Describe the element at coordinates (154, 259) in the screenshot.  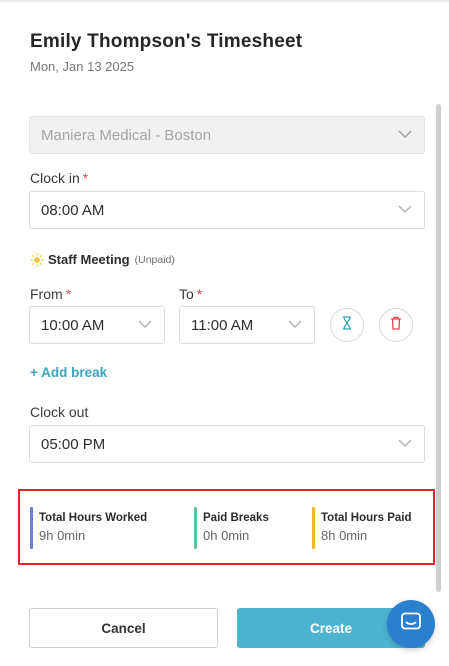
I see `break-type: (Unpaid)` at that location.